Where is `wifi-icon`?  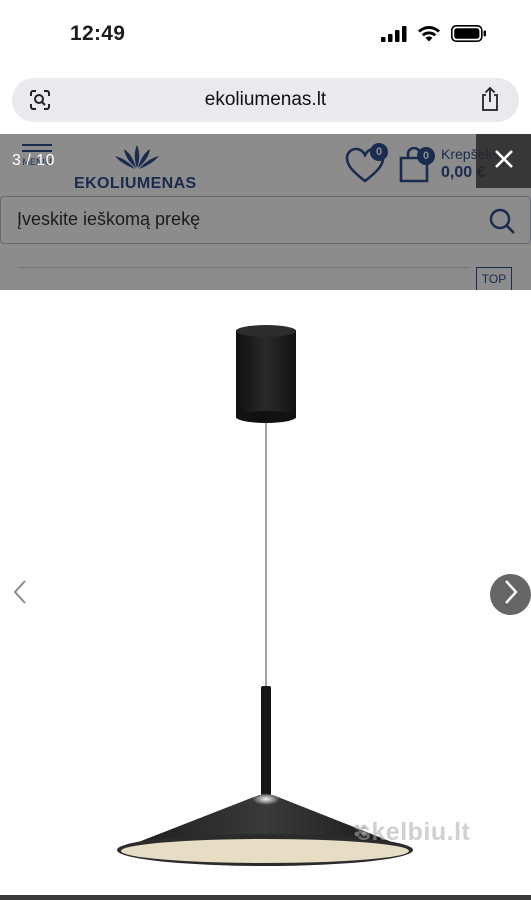 wifi-icon is located at coordinates (429, 36).